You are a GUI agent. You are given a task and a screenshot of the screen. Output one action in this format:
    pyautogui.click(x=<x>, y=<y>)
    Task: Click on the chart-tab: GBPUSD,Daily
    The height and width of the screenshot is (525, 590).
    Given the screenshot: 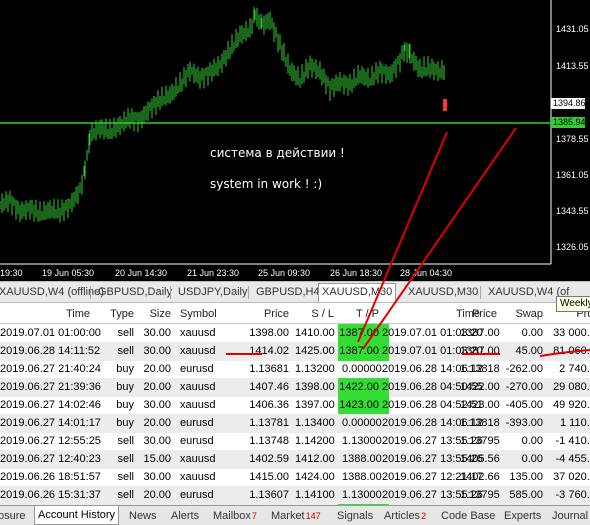 What is the action you would take?
    pyautogui.click(x=135, y=292)
    